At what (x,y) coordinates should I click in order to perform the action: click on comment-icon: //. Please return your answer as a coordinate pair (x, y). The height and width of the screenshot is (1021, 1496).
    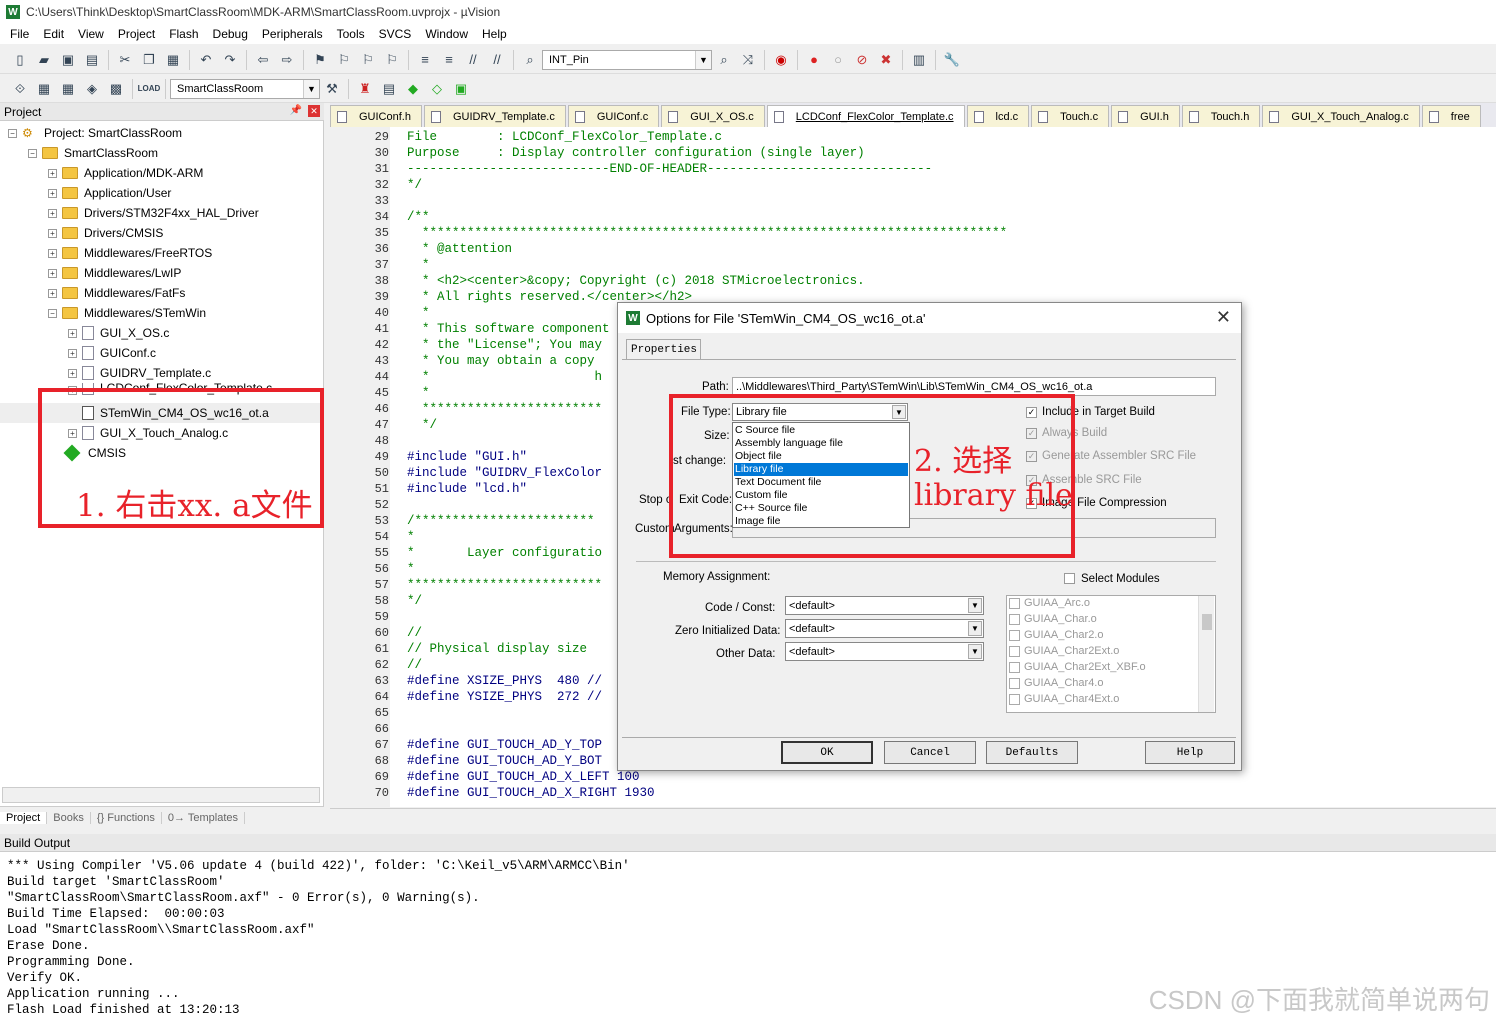
    Looking at the image, I should click on (473, 60).